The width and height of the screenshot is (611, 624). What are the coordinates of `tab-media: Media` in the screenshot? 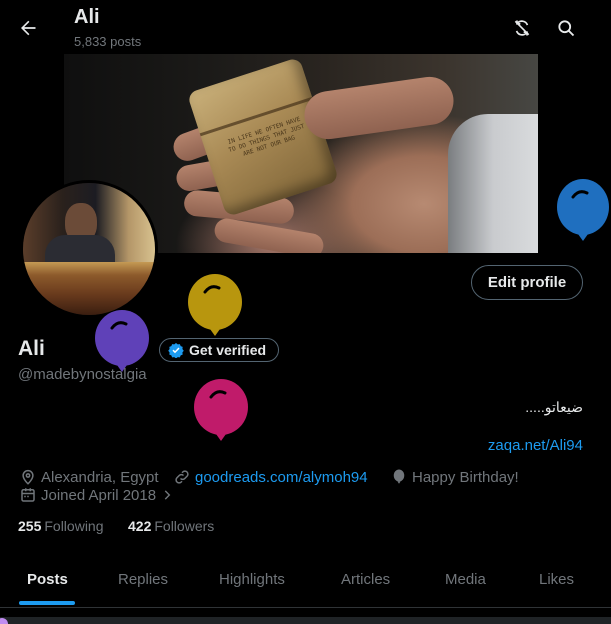 It's located at (465, 579).